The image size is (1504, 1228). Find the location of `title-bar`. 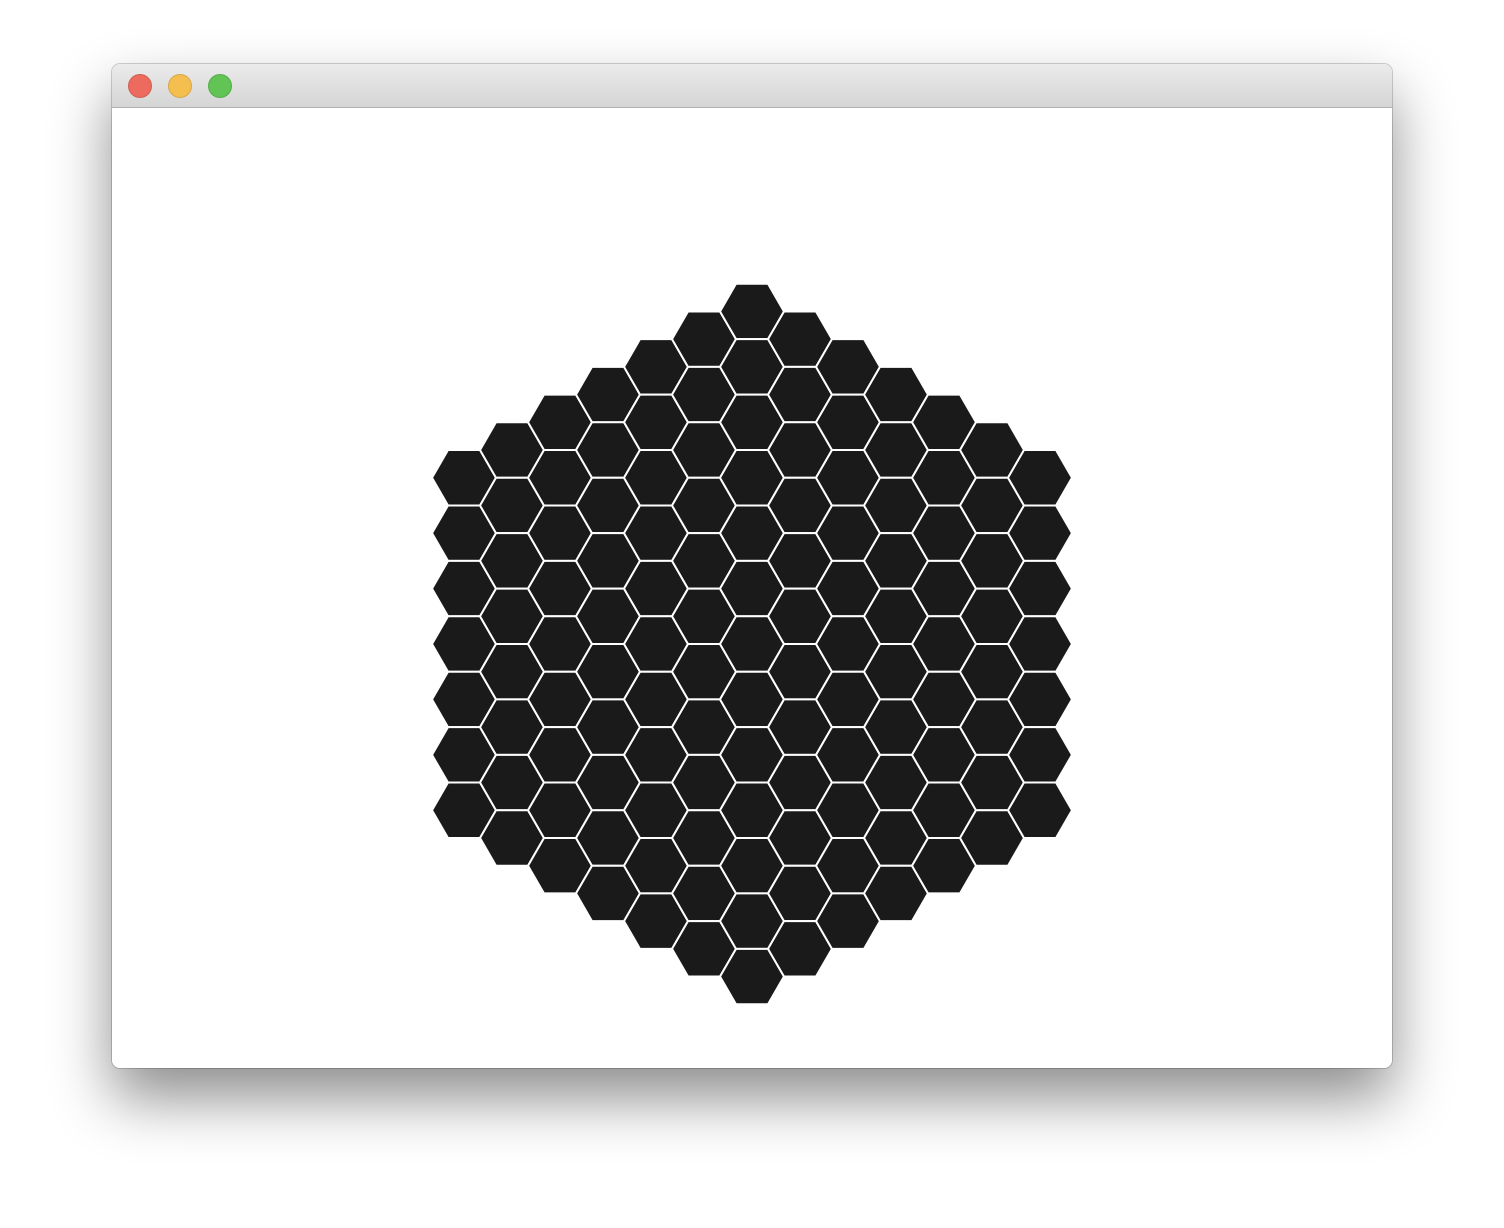

title-bar is located at coordinates (752, 86).